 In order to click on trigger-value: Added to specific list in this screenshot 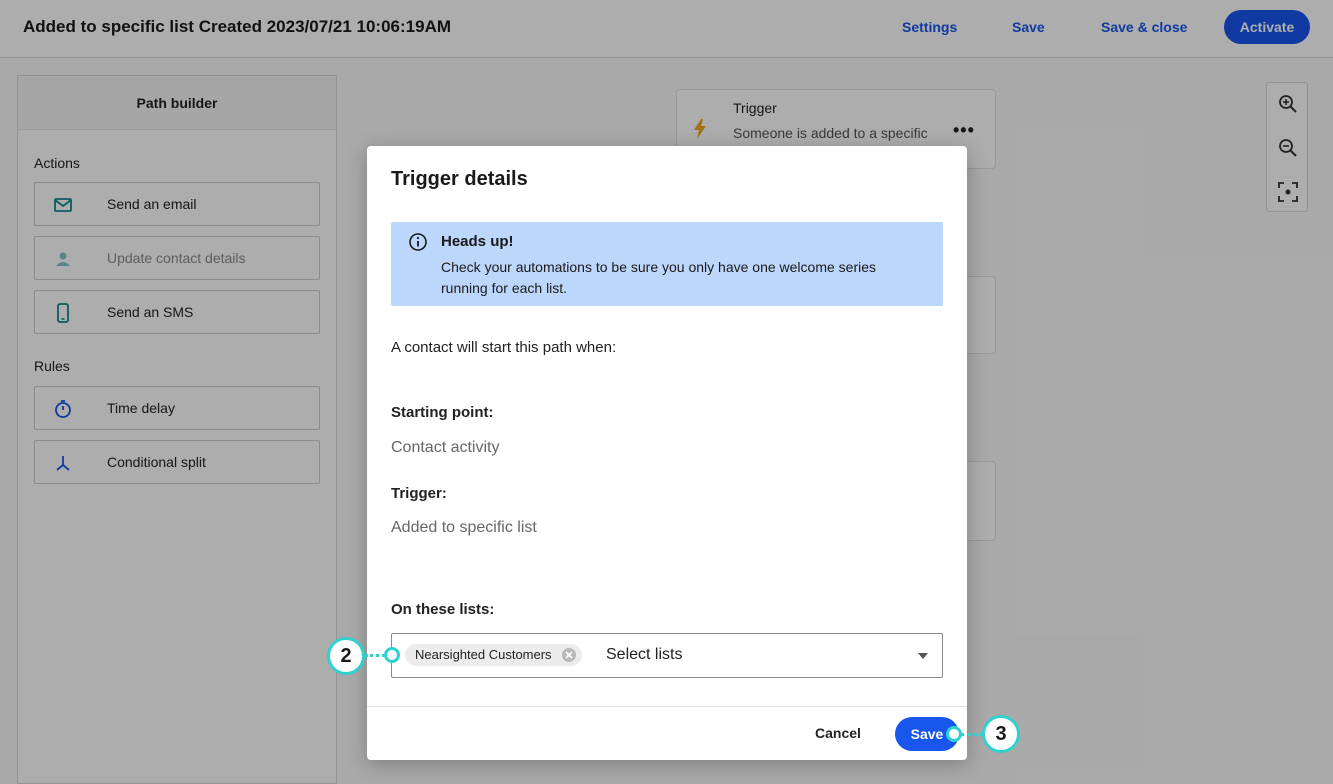, I will do `click(464, 527)`.